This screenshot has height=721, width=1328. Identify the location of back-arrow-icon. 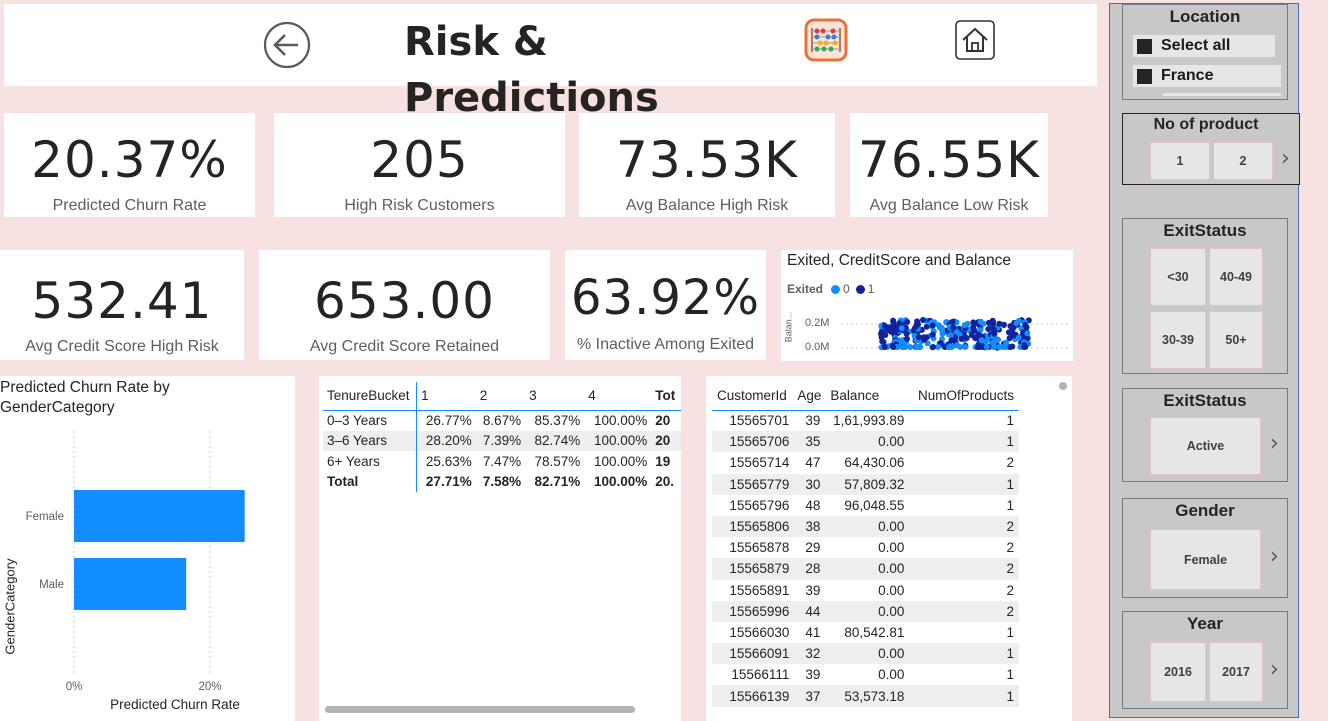
(287, 45).